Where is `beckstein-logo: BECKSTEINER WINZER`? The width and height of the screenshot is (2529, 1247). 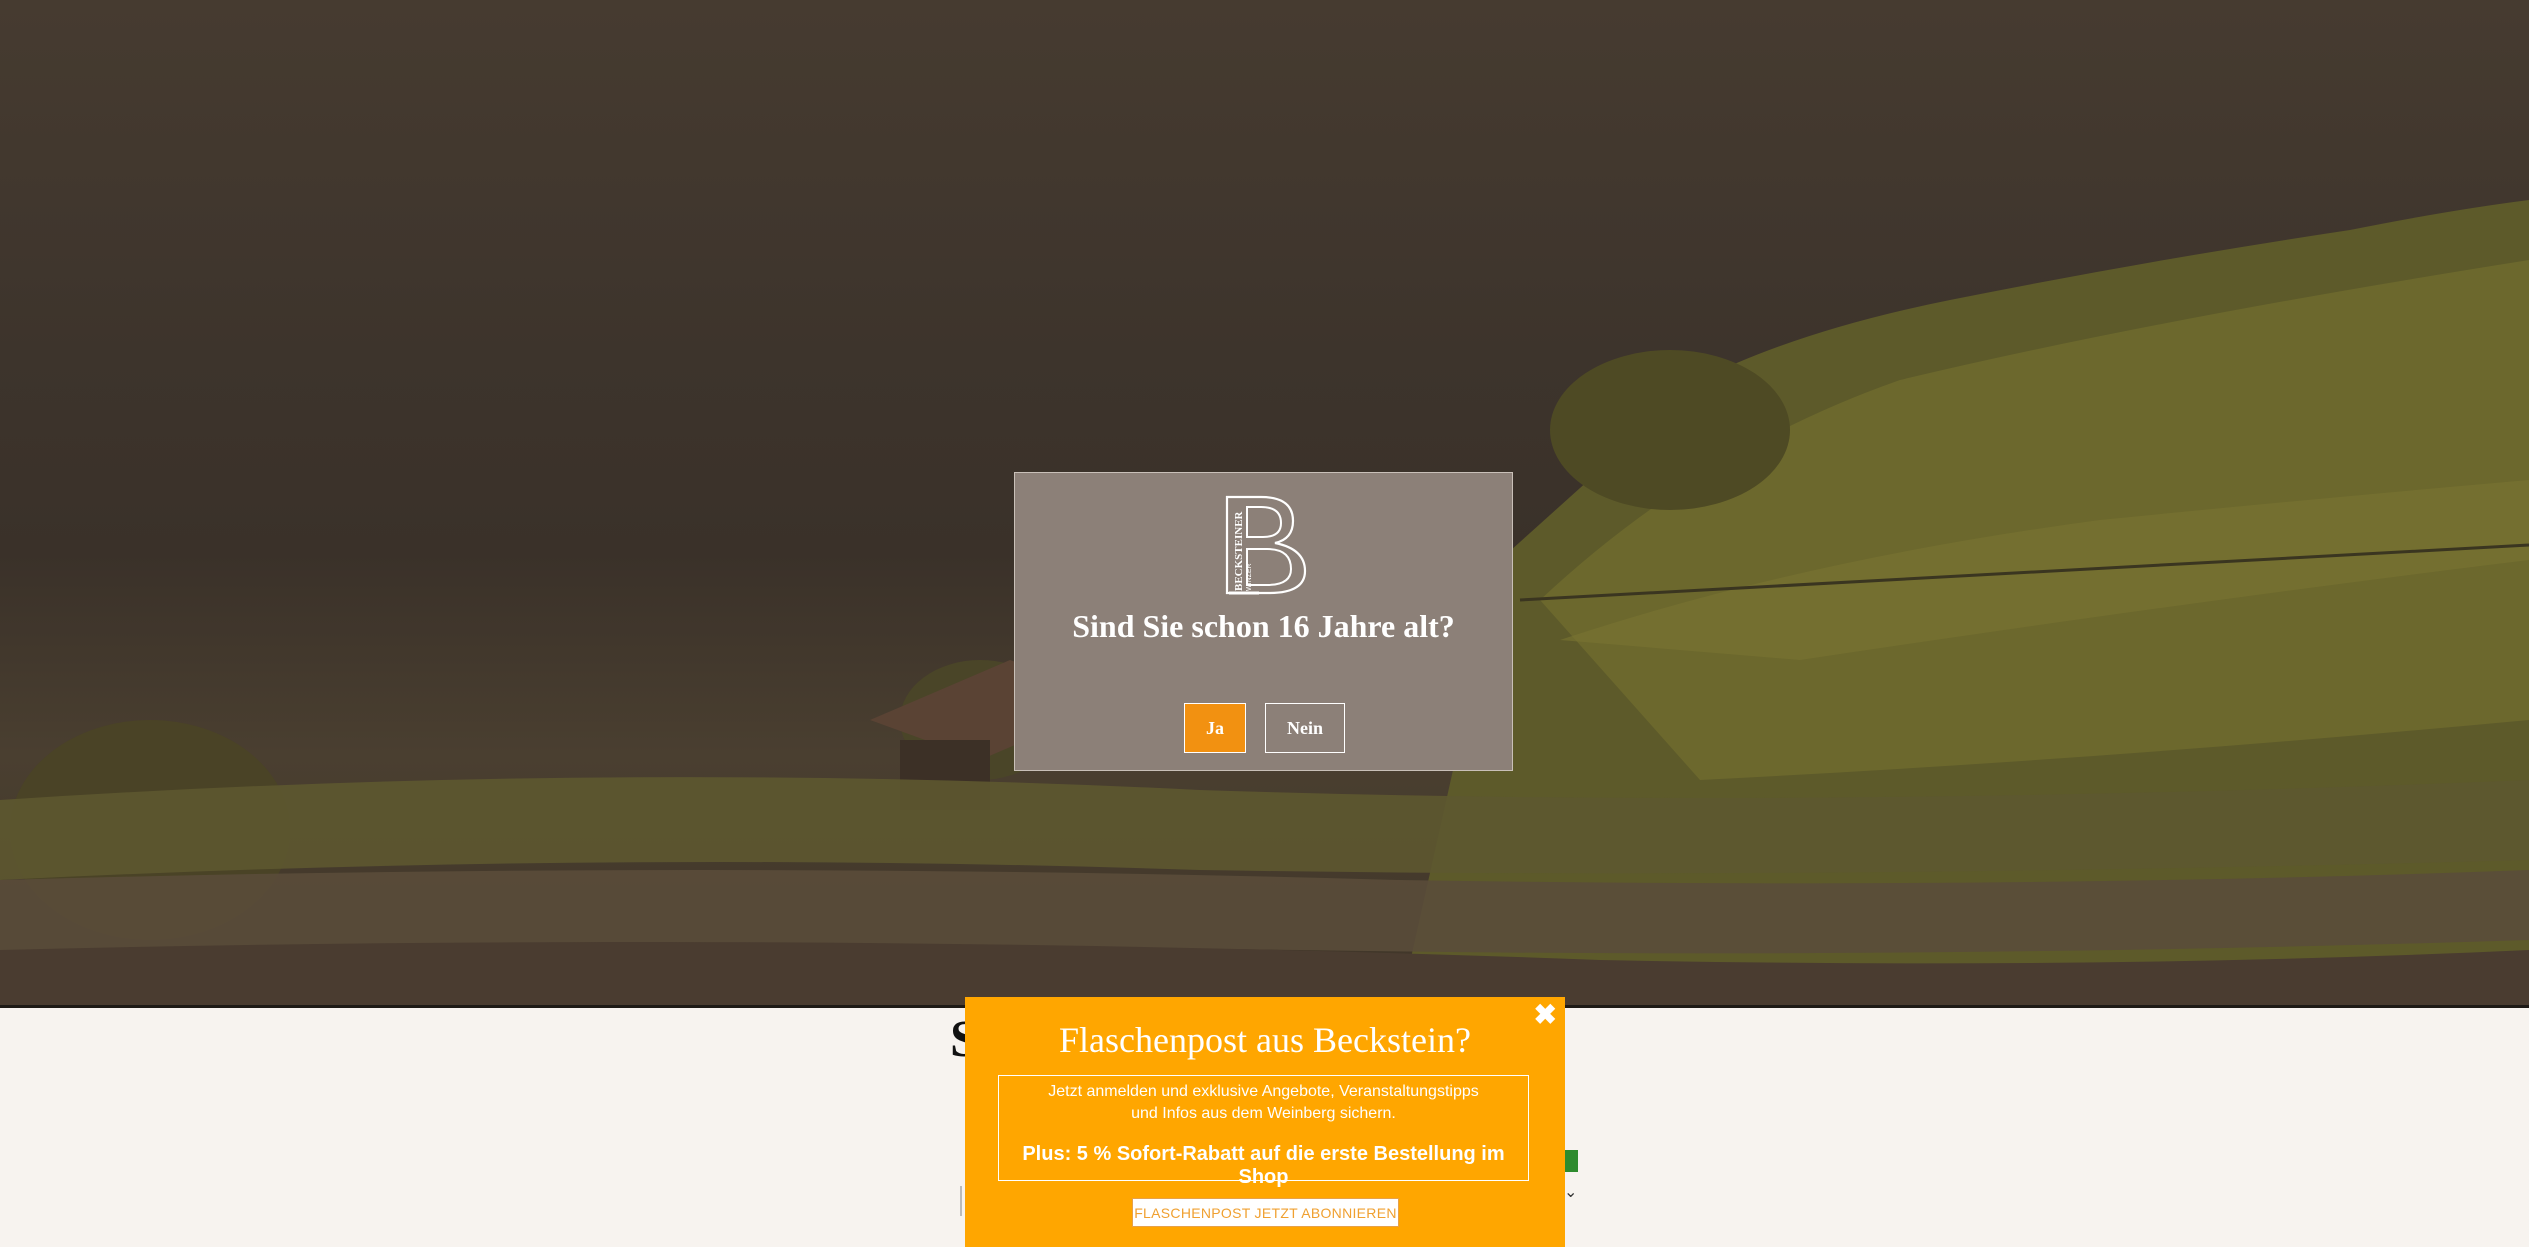 beckstein-logo: BECKSTEINER WINZER is located at coordinates (1266, 545).